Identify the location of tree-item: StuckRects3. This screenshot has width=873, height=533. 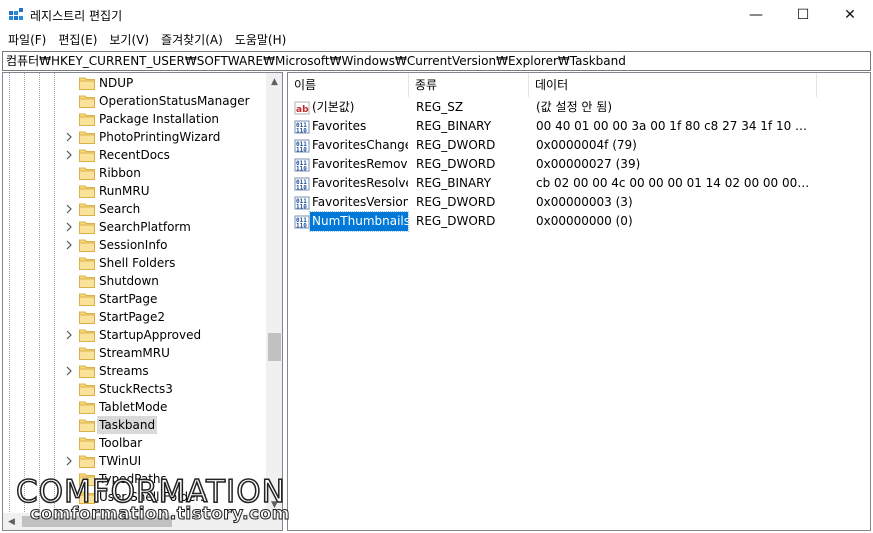
(135, 389).